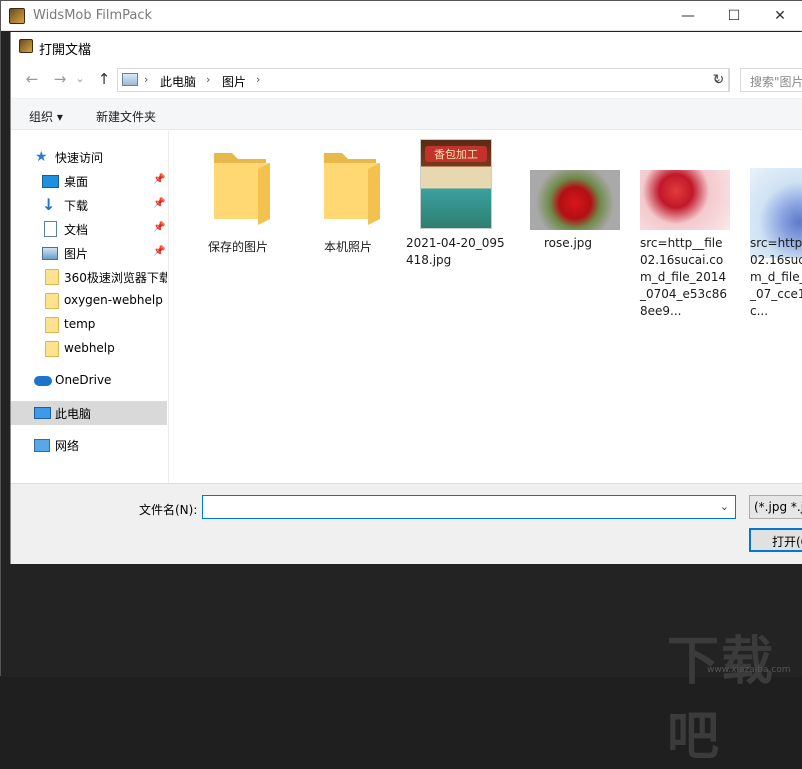  I want to click on star-icon: ★, so click(41, 157).